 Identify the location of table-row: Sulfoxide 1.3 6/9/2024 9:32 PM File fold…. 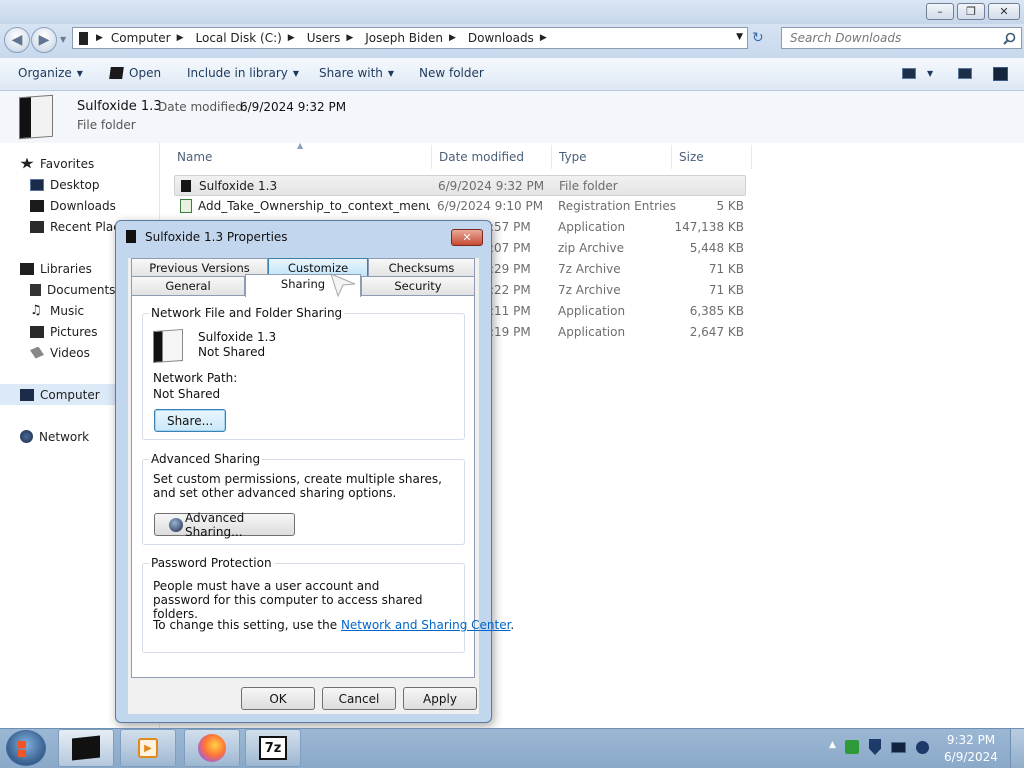
(460, 185).